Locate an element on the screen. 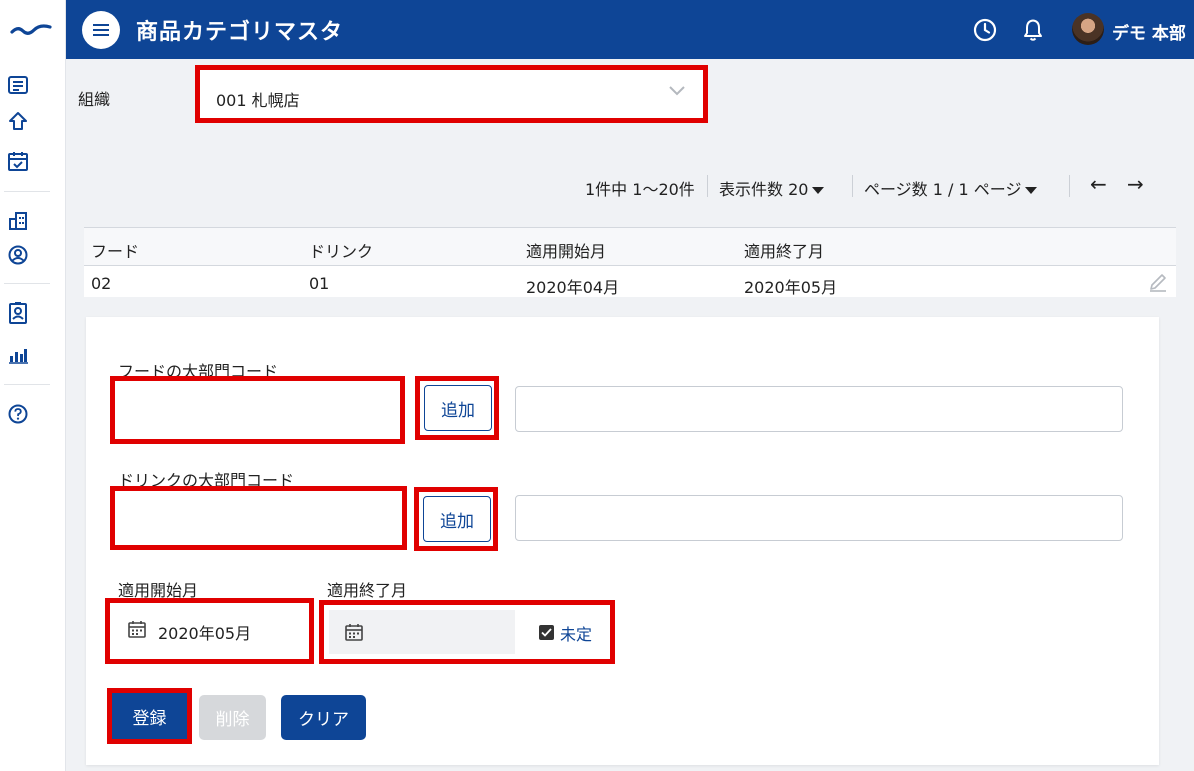 The image size is (1194, 771). calendar-check-icon is located at coordinates (18, 161).